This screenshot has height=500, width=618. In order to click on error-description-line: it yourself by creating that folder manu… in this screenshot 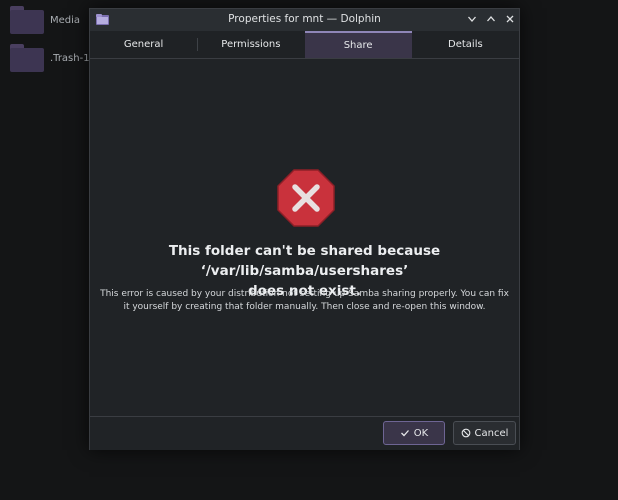, I will do `click(304, 307)`.